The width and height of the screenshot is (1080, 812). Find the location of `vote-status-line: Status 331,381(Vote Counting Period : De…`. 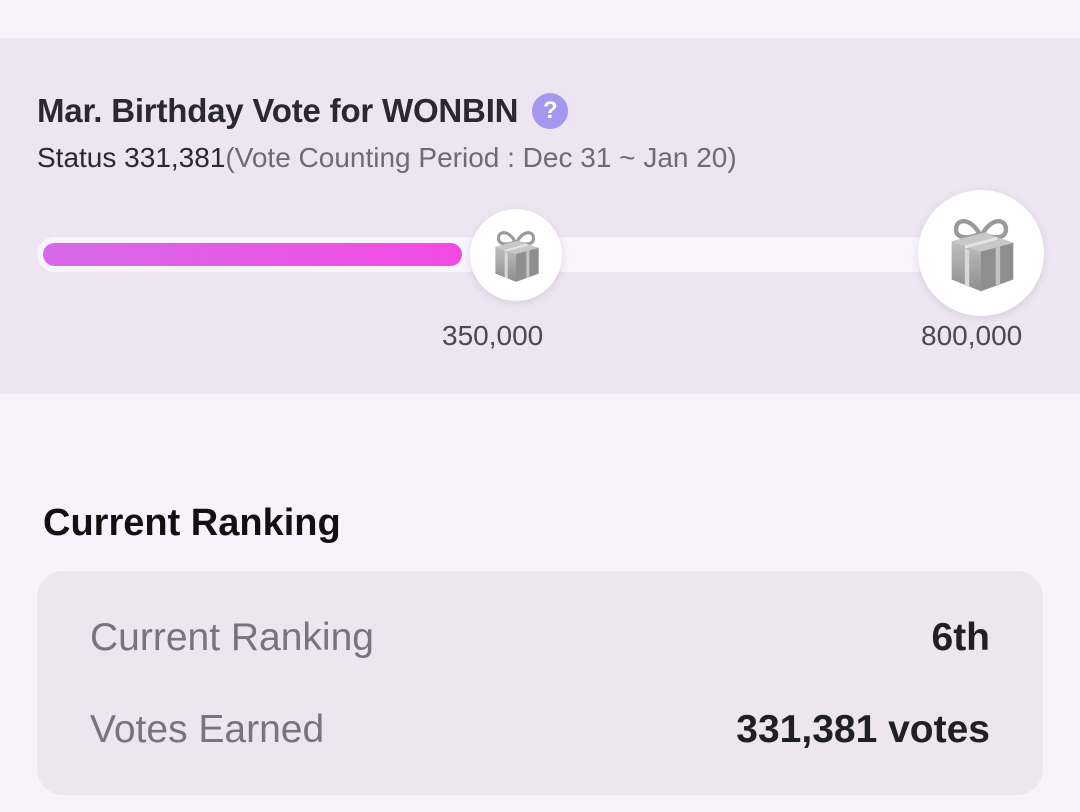

vote-status-line: Status 331,381(Vote Counting Period : De… is located at coordinates (387, 158).